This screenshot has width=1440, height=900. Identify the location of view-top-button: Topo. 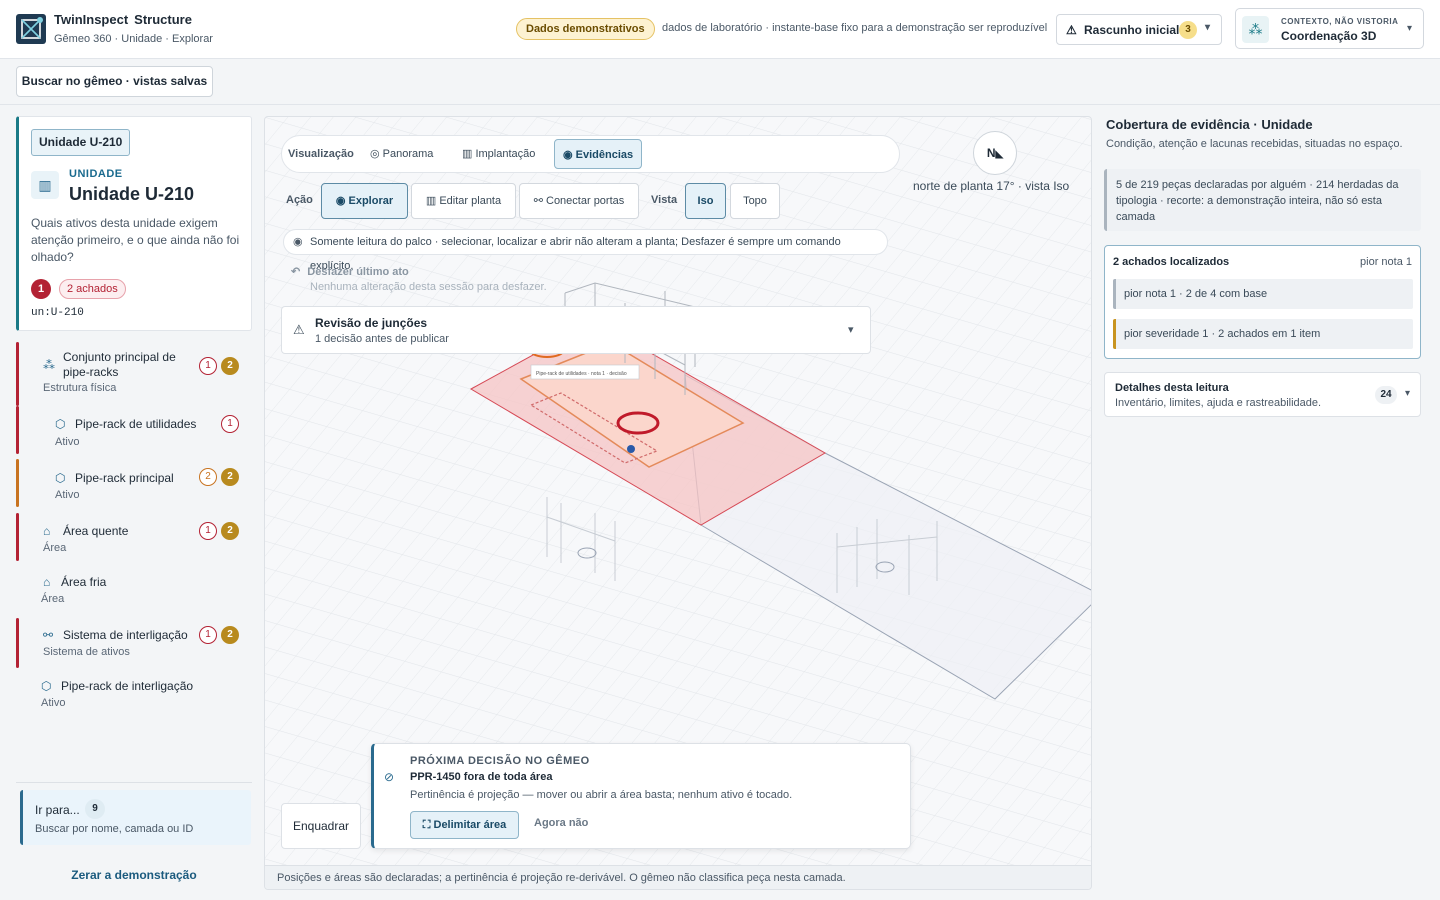
(755, 201).